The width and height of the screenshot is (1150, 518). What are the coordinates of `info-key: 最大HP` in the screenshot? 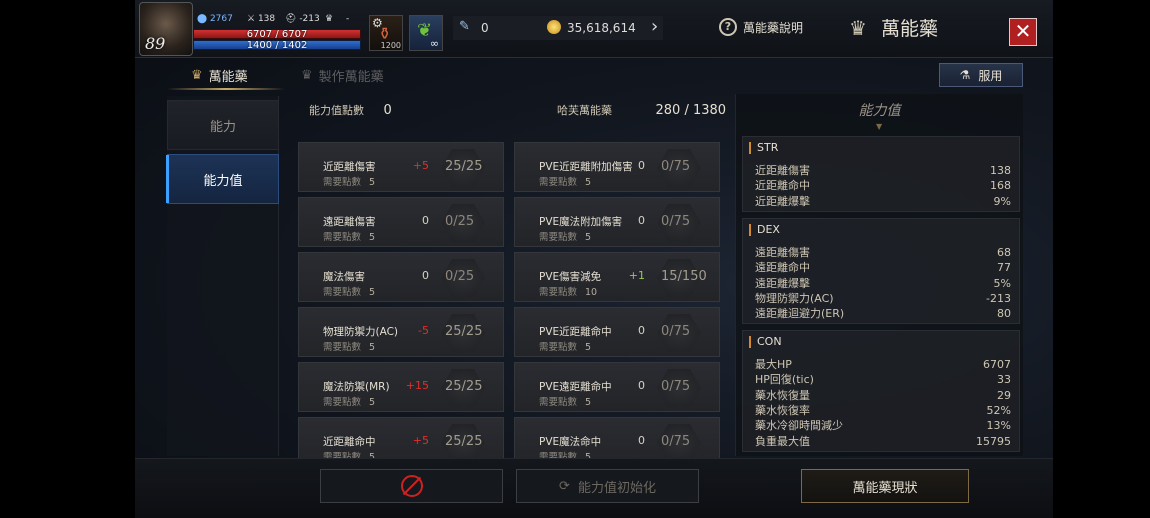 It's located at (773, 364).